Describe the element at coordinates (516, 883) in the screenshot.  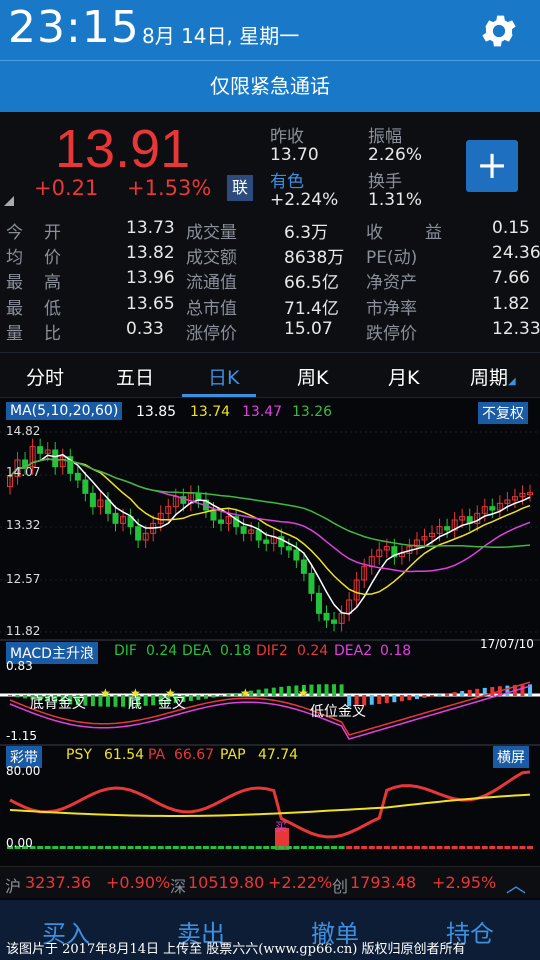
I see `chevron-up-icon: ︿` at that location.